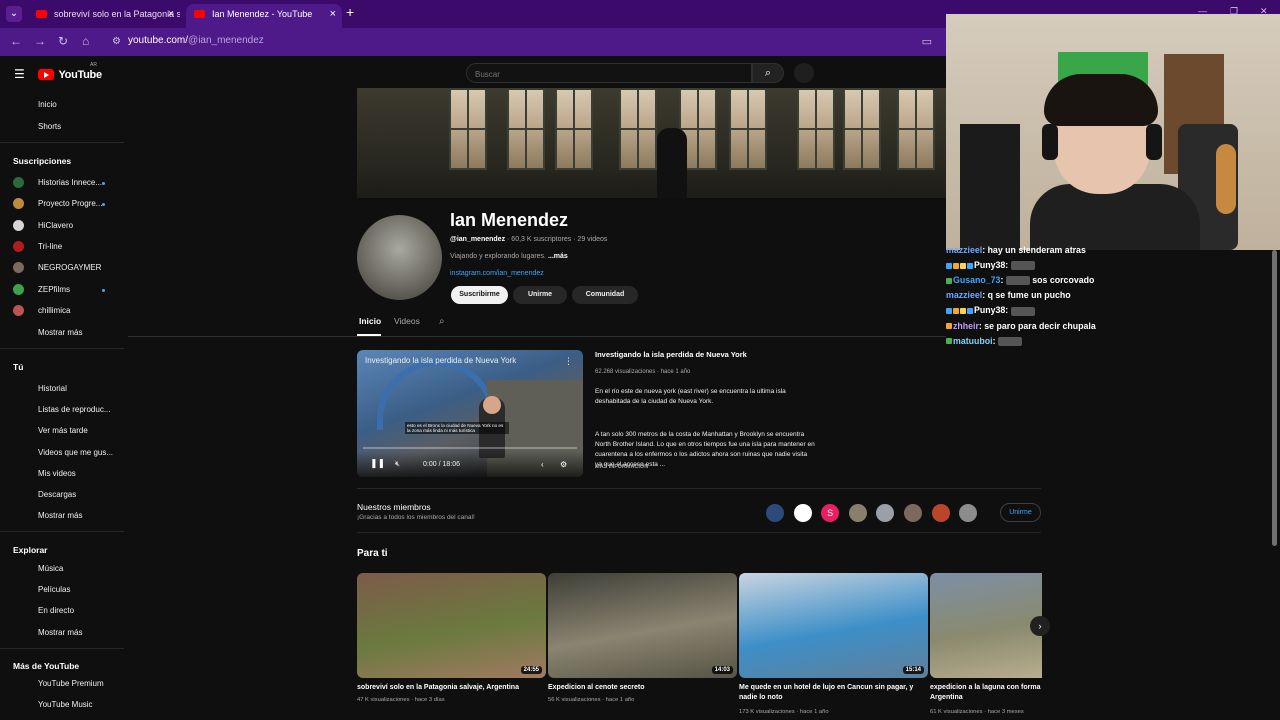  I want to click on tab-search-icon: ⌄, so click(14, 14).